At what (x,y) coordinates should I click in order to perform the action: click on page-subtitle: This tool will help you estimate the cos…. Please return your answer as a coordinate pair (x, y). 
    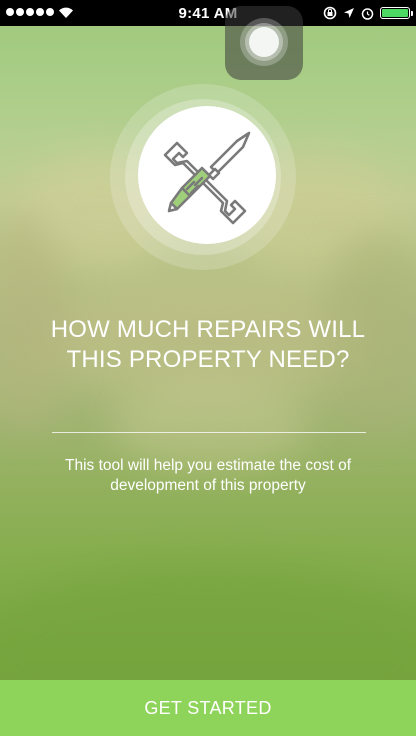
    Looking at the image, I should click on (208, 475).